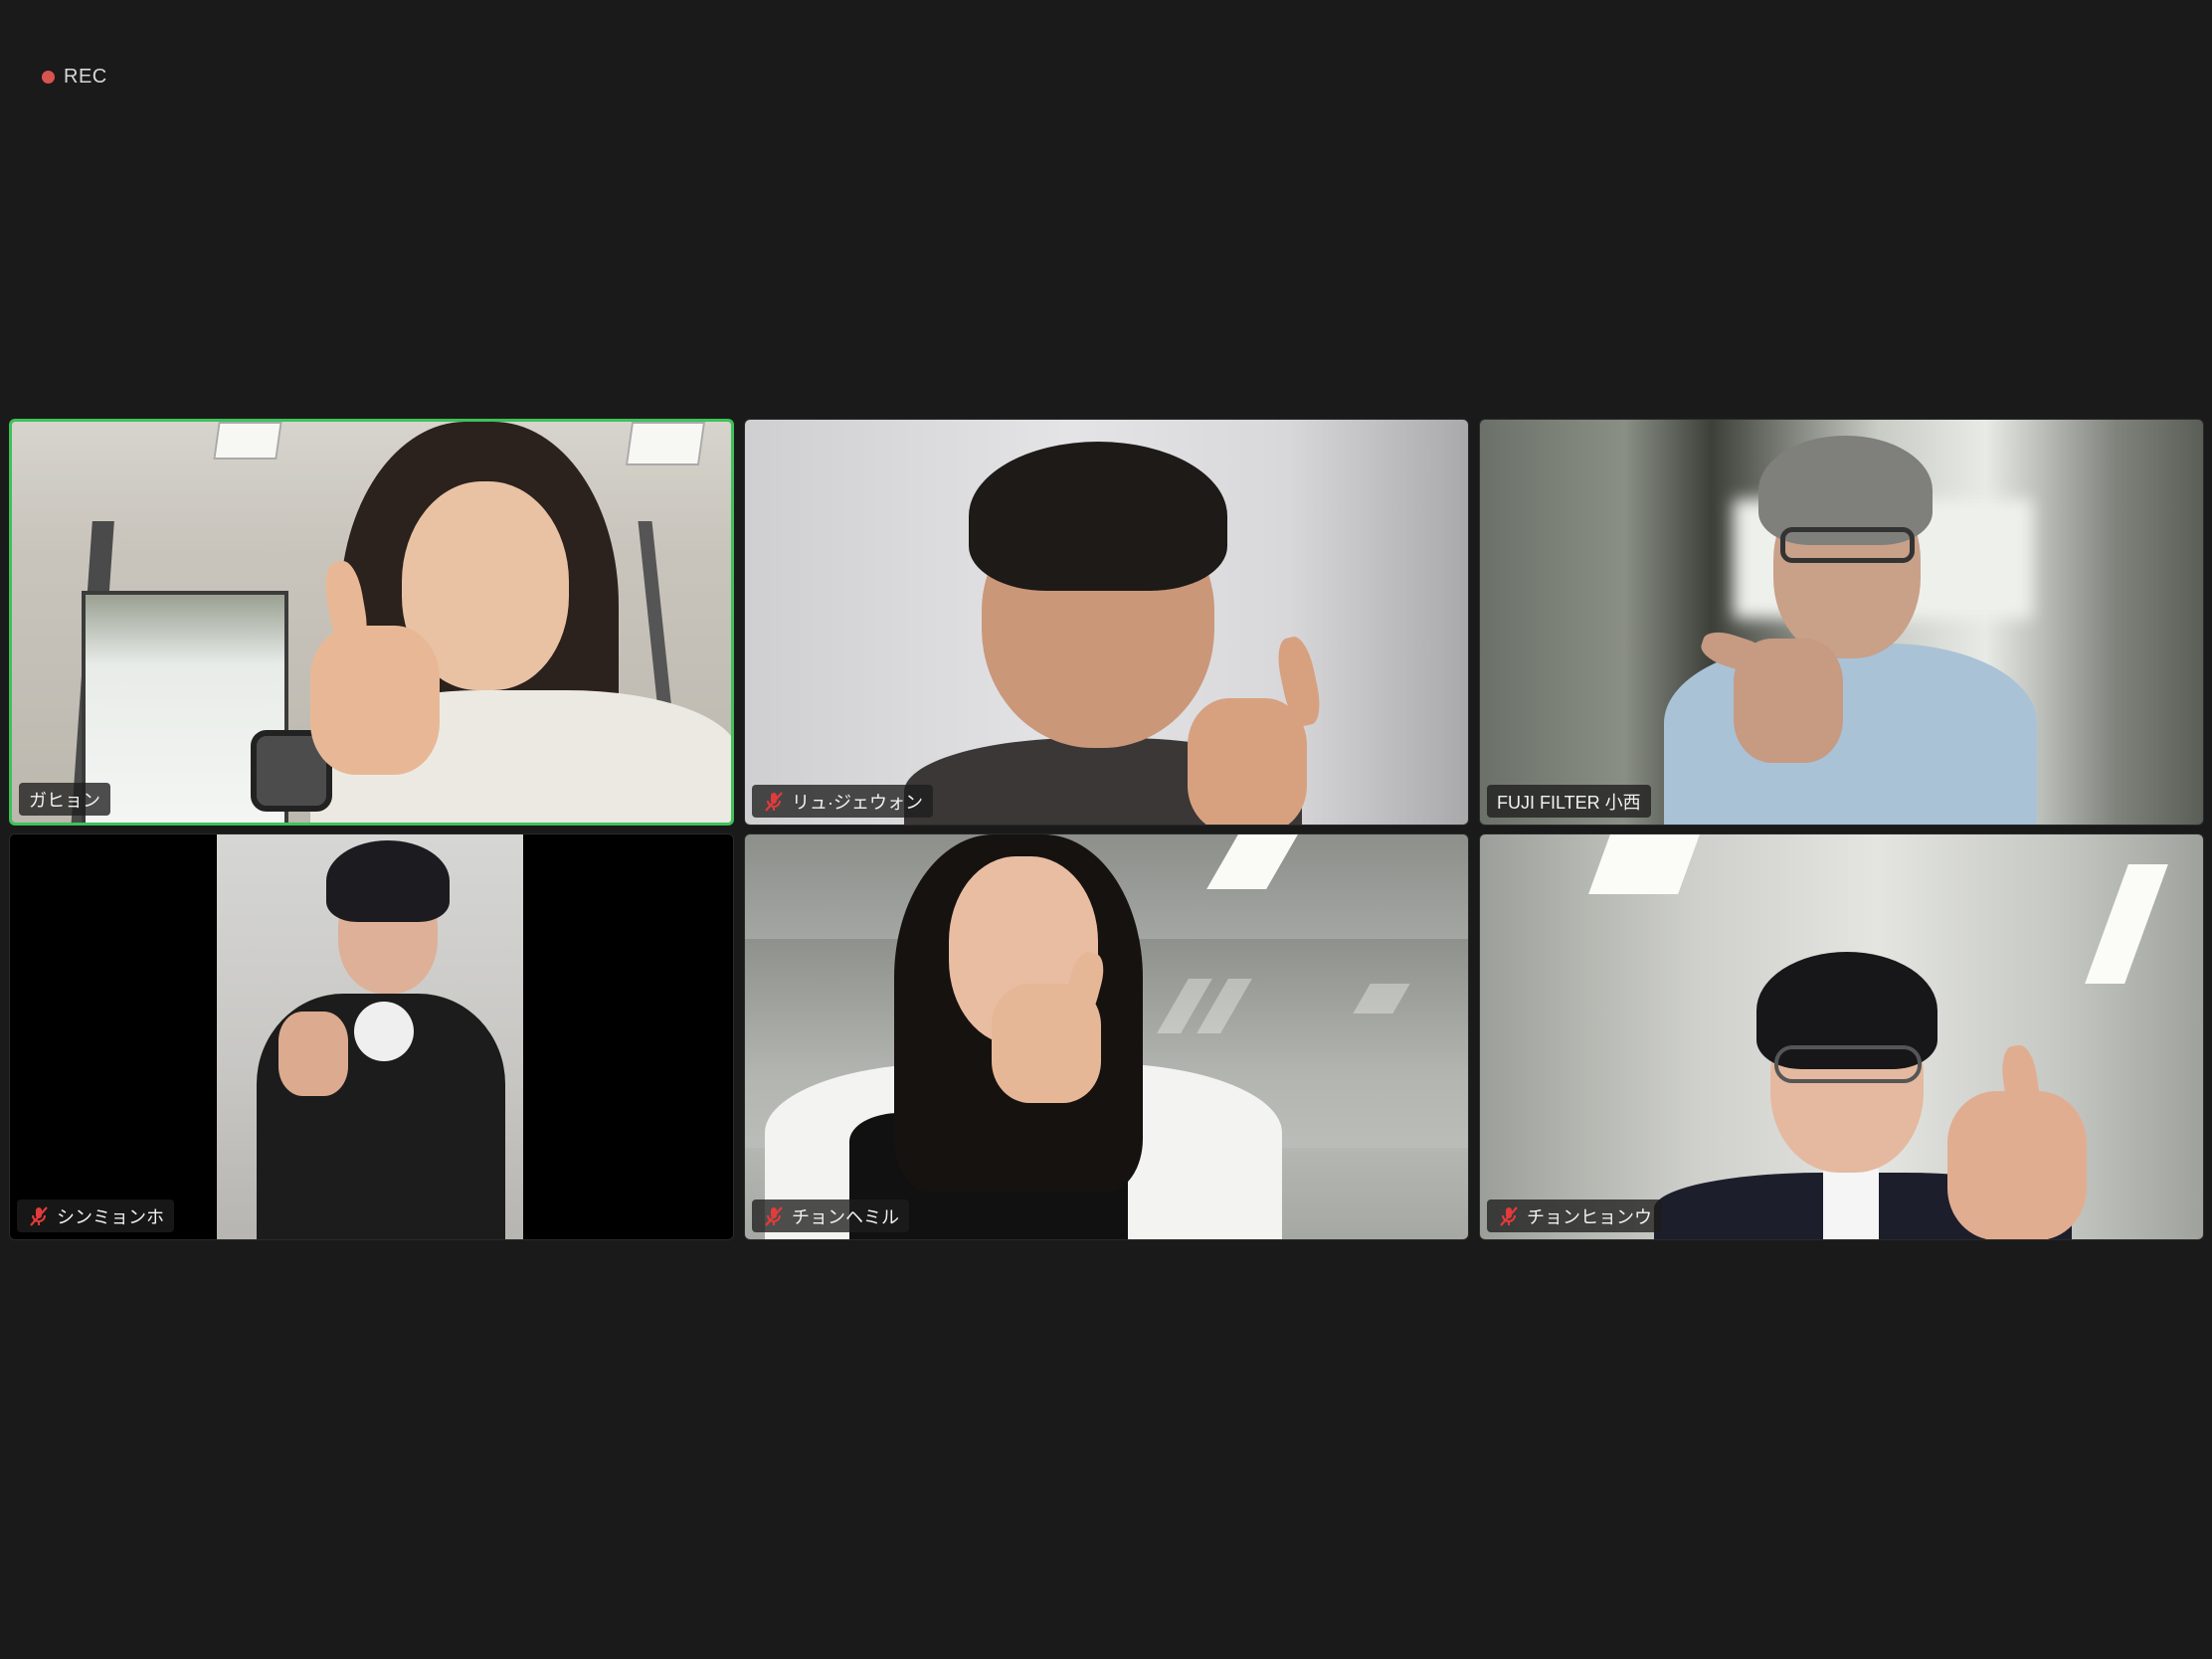 The width and height of the screenshot is (2212, 1659). What do you see at coordinates (110, 1216) in the screenshot?
I see `participant-name: シンミョンホ` at bounding box center [110, 1216].